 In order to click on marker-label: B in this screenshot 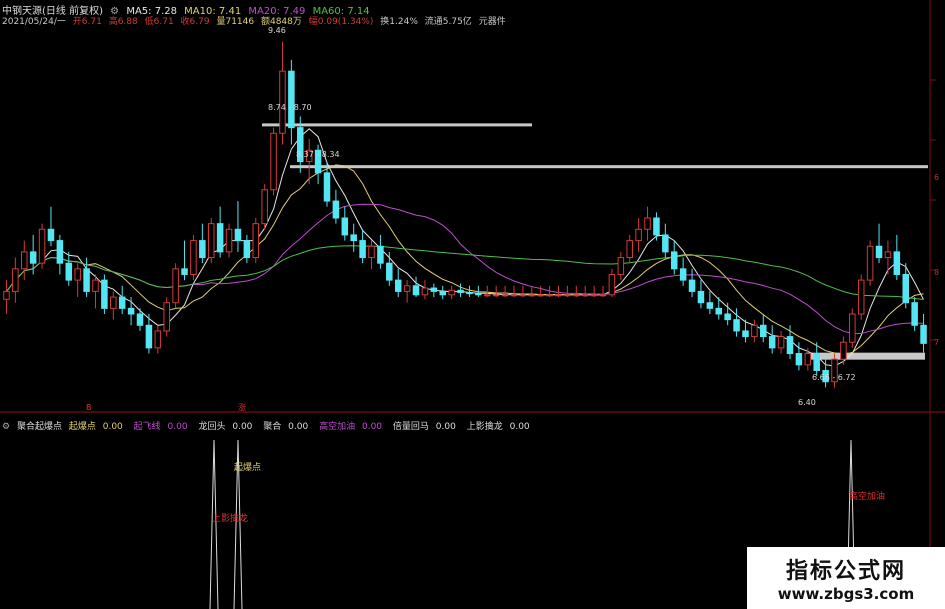, I will do `click(89, 407)`.